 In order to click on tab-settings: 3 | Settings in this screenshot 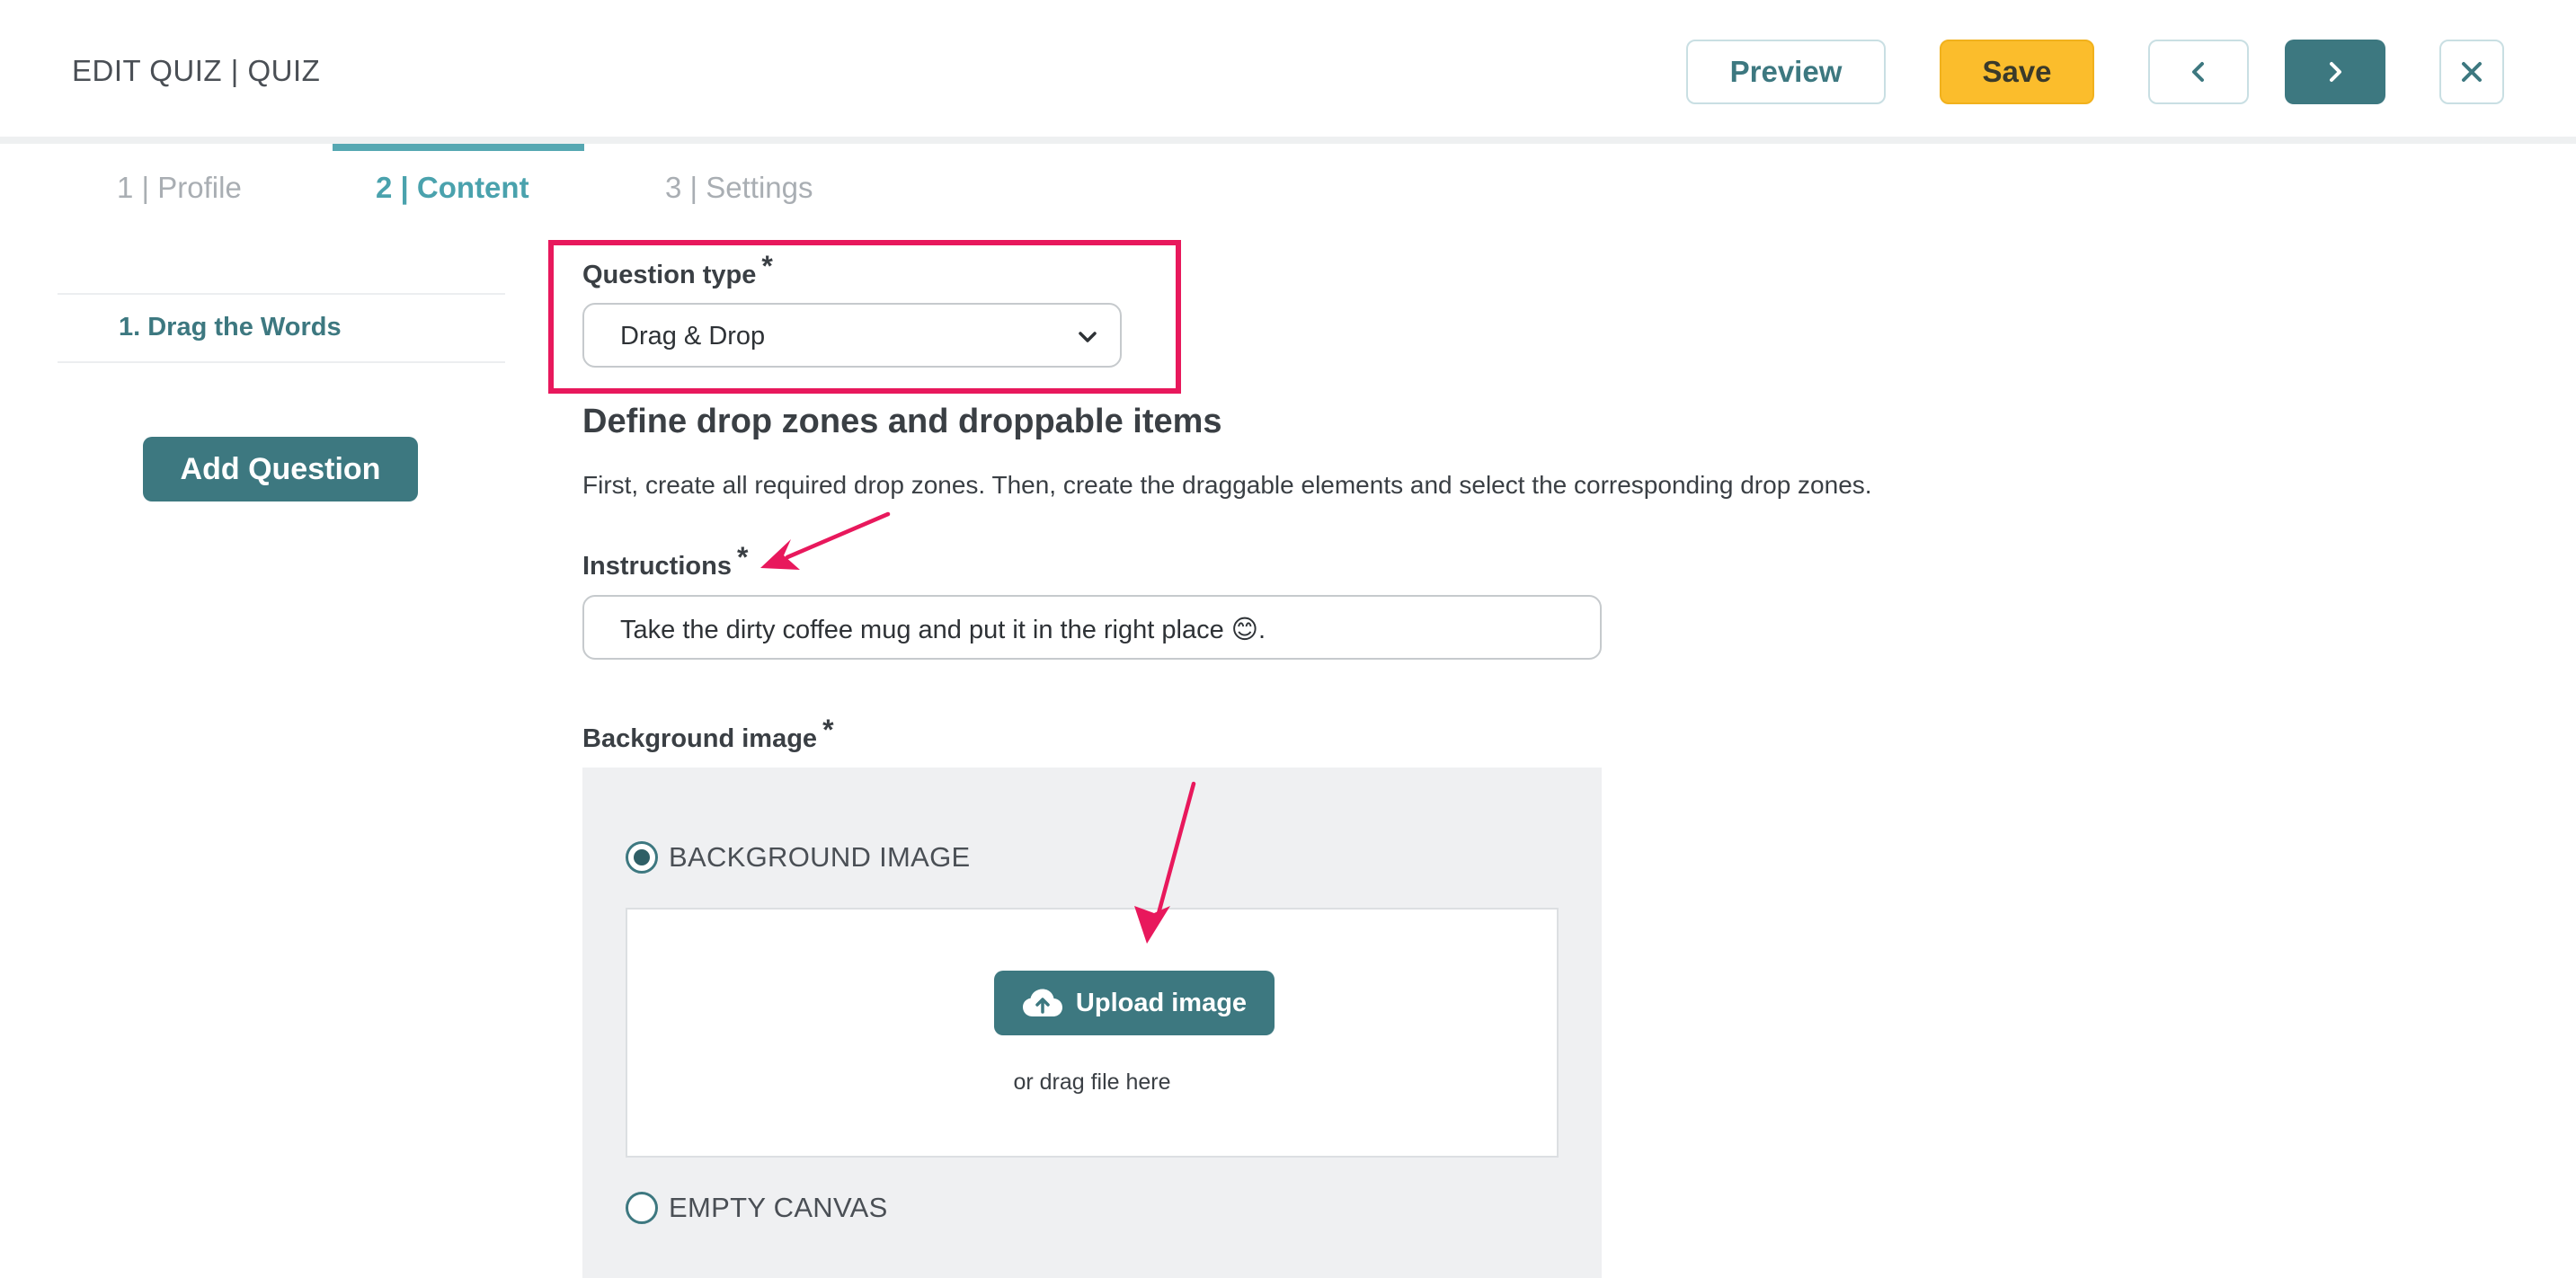, I will do `click(739, 188)`.